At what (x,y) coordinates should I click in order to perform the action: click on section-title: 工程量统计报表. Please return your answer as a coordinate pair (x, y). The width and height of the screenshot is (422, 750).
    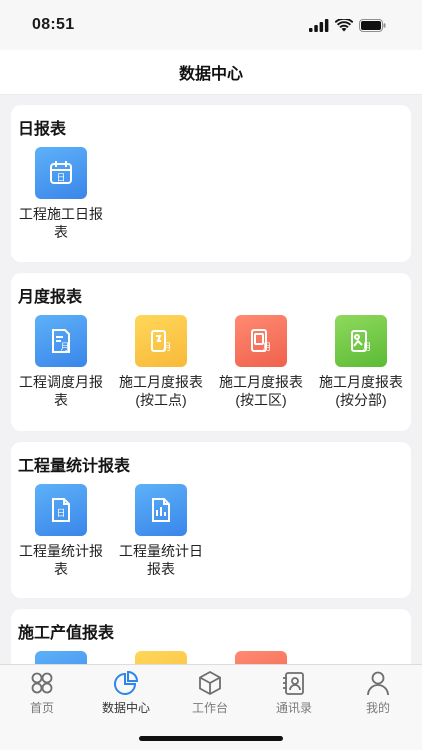
    Looking at the image, I should click on (74, 466).